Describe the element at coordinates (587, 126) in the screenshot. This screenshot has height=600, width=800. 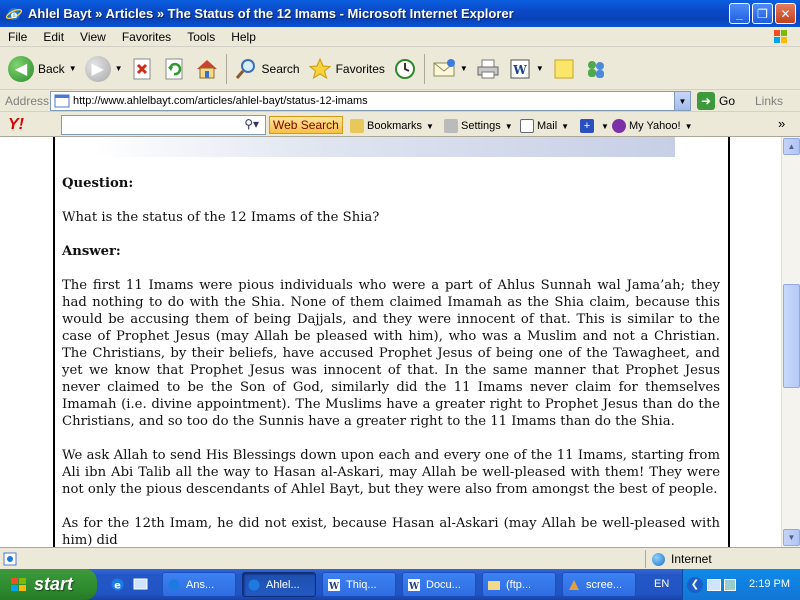
I see `plus-icon: +` at that location.